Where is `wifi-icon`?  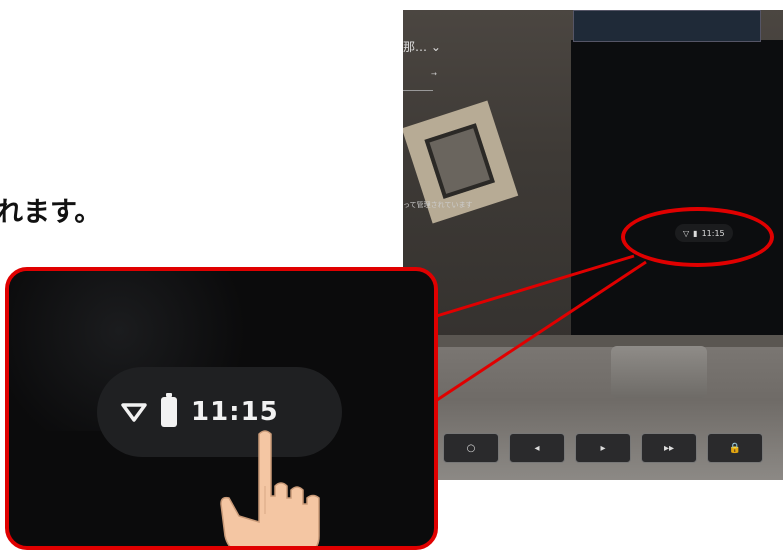
wifi-icon is located at coordinates (134, 412).